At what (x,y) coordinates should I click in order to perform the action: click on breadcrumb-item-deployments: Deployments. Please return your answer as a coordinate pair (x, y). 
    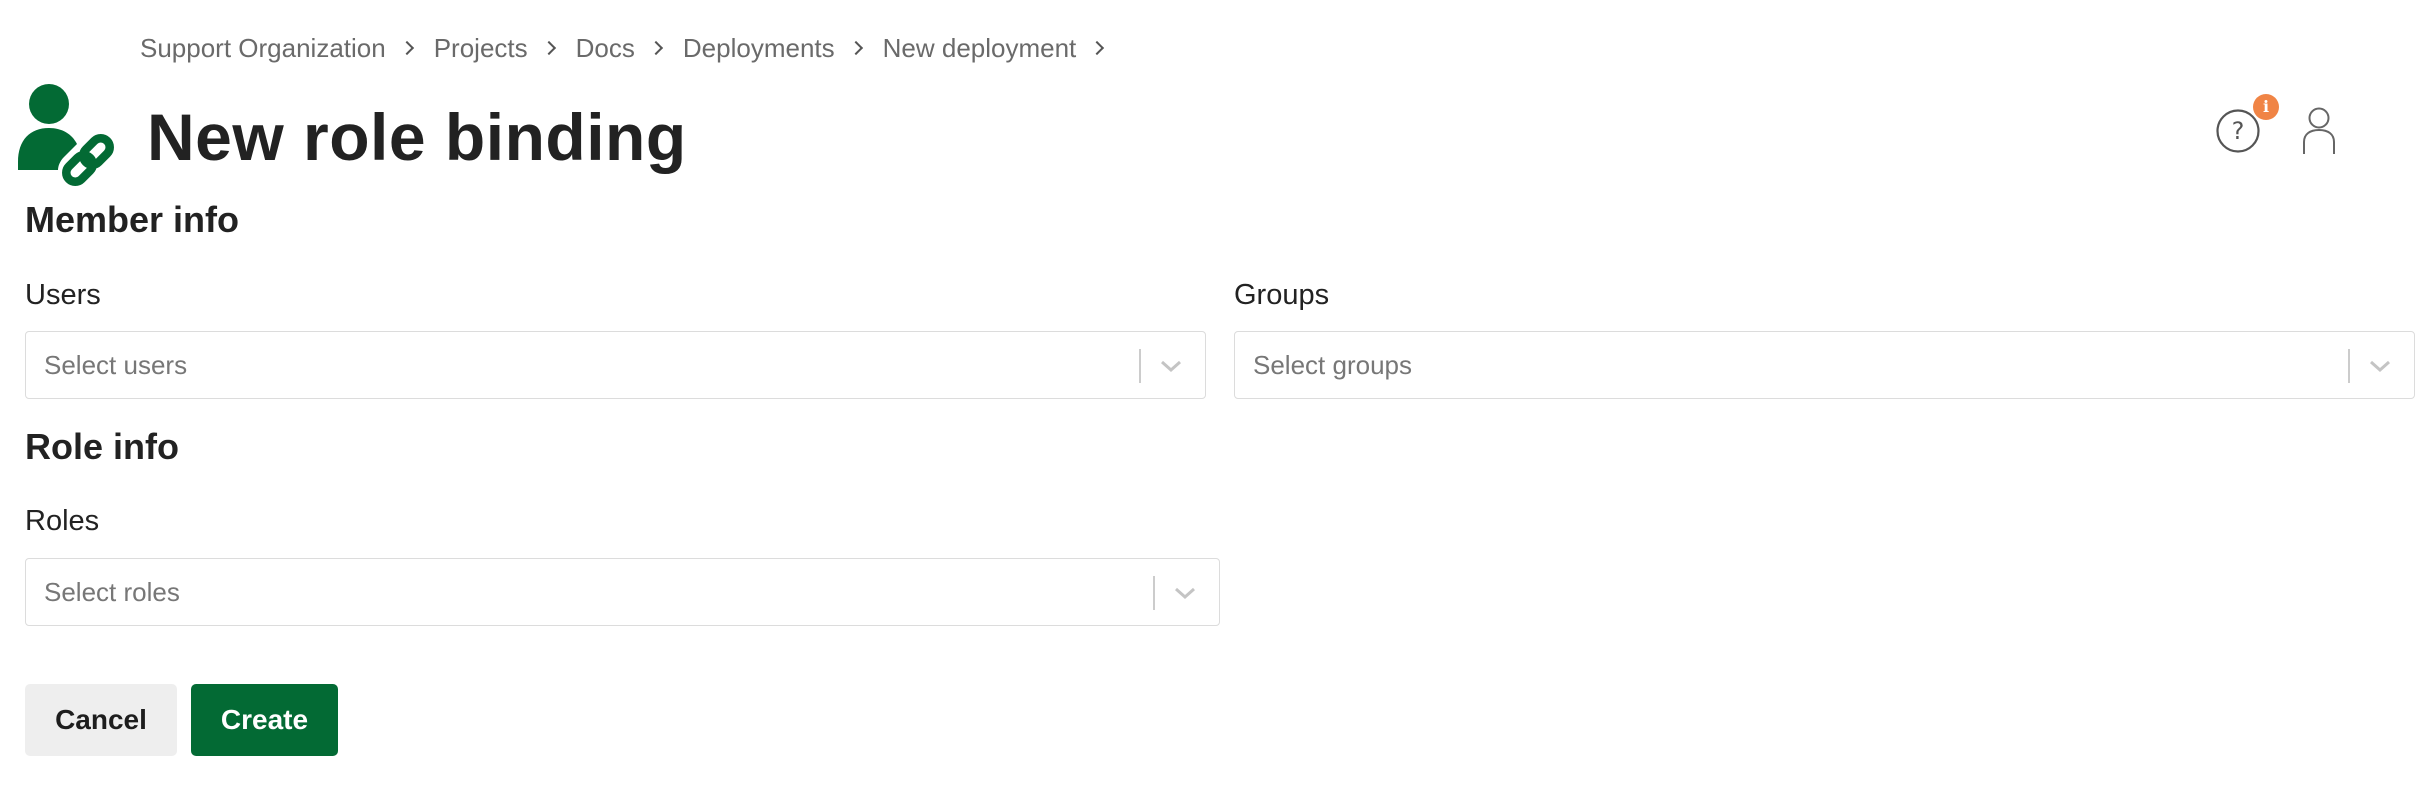
    Looking at the image, I should click on (759, 48).